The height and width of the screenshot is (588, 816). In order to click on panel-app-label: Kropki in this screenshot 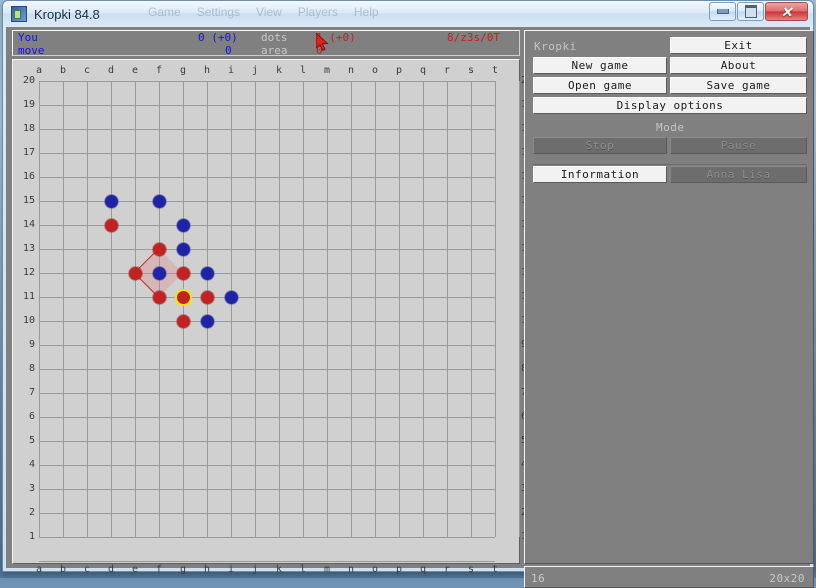, I will do `click(555, 46)`.